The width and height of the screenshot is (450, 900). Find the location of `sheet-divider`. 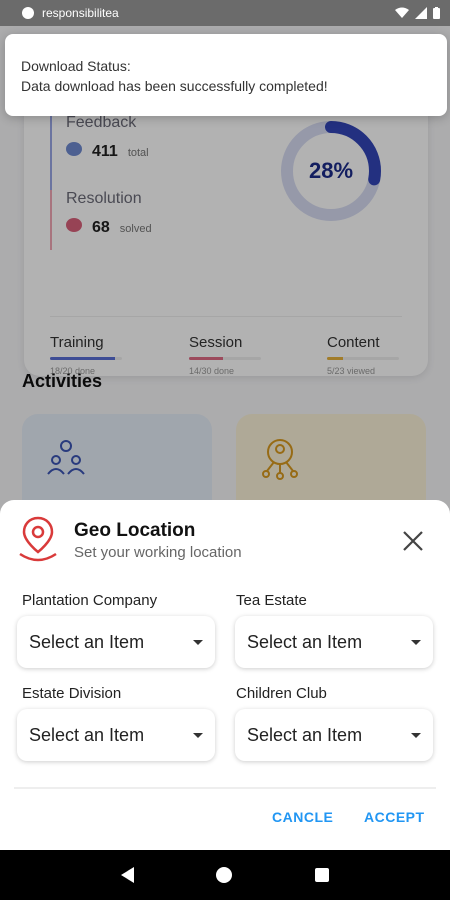

sheet-divider is located at coordinates (225, 788).